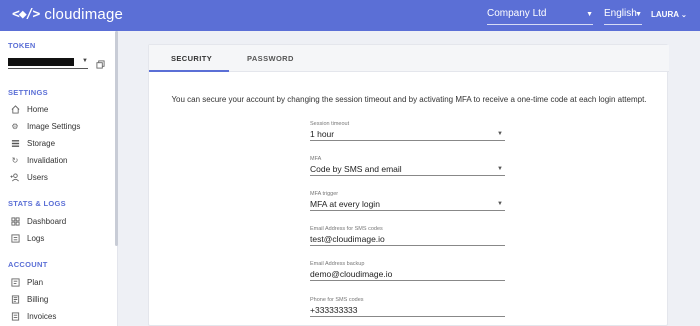  What do you see at coordinates (22, 45) in the screenshot?
I see `token-section-title: TOKEN` at bounding box center [22, 45].